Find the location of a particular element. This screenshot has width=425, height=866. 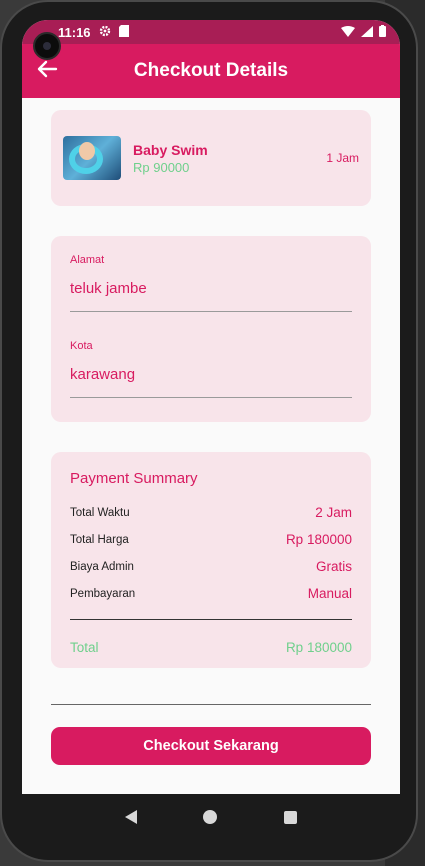

camera-icon is located at coordinates (47, 46).